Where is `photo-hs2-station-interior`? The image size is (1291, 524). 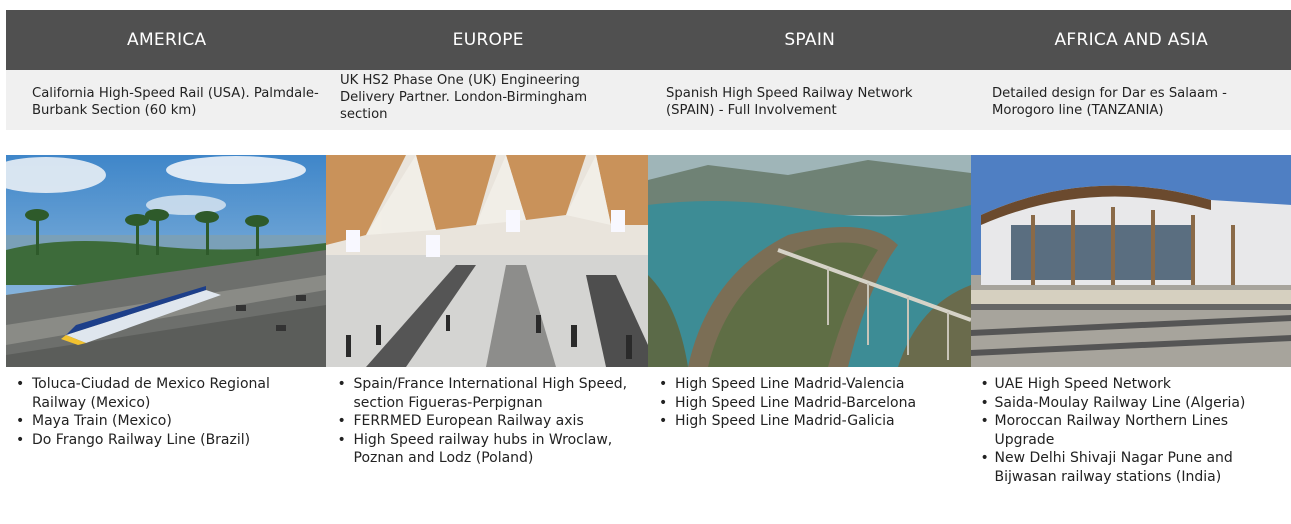 photo-hs2-station-interior is located at coordinates (487, 261).